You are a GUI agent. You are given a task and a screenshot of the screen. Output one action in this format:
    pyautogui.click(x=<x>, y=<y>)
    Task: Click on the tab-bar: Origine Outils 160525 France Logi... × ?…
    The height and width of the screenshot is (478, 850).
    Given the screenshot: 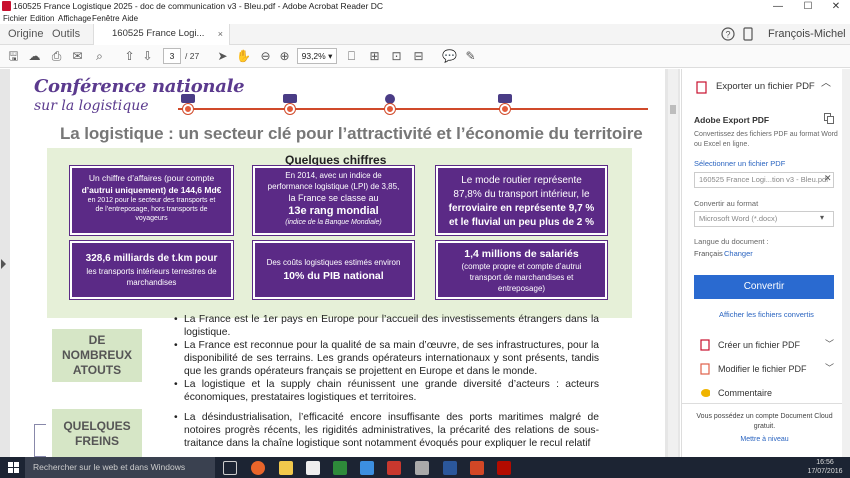 What is the action you would take?
    pyautogui.click(x=425, y=34)
    